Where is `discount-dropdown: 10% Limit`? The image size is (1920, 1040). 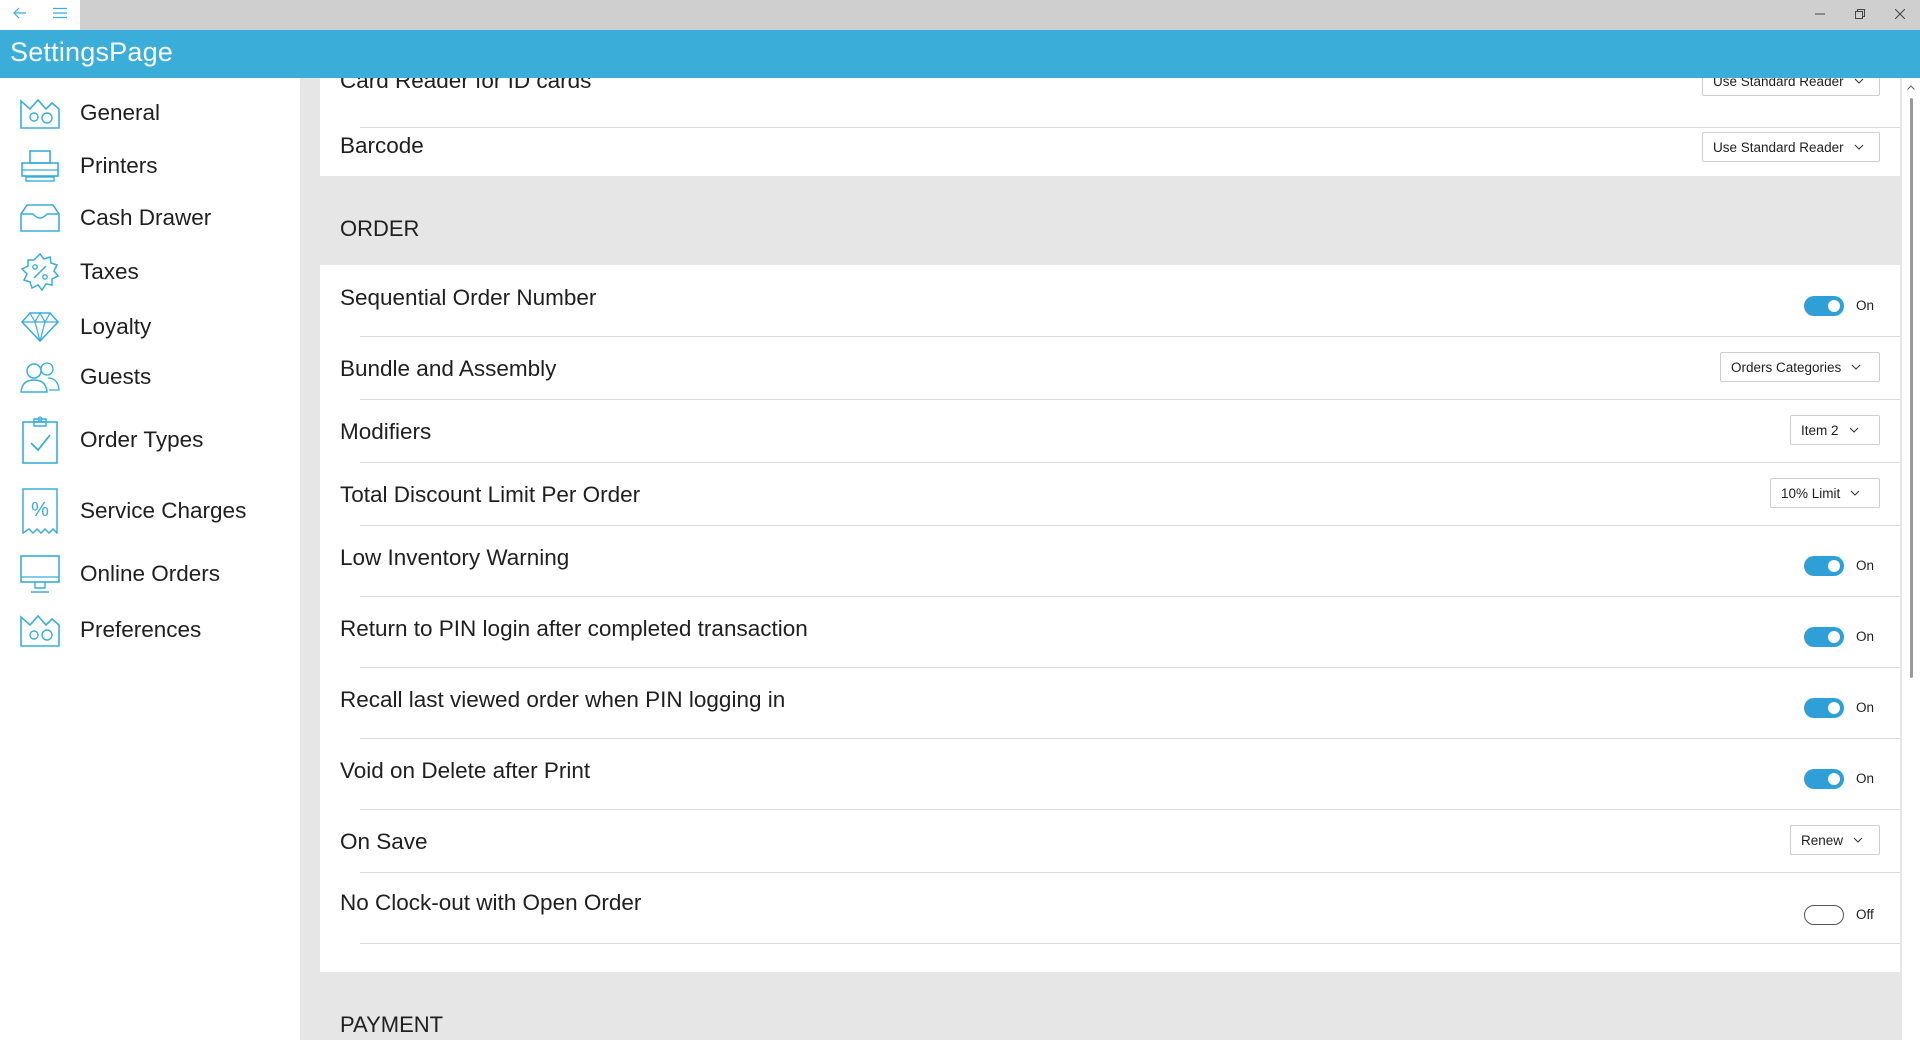
discount-dropdown: 10% Limit is located at coordinates (1825, 493).